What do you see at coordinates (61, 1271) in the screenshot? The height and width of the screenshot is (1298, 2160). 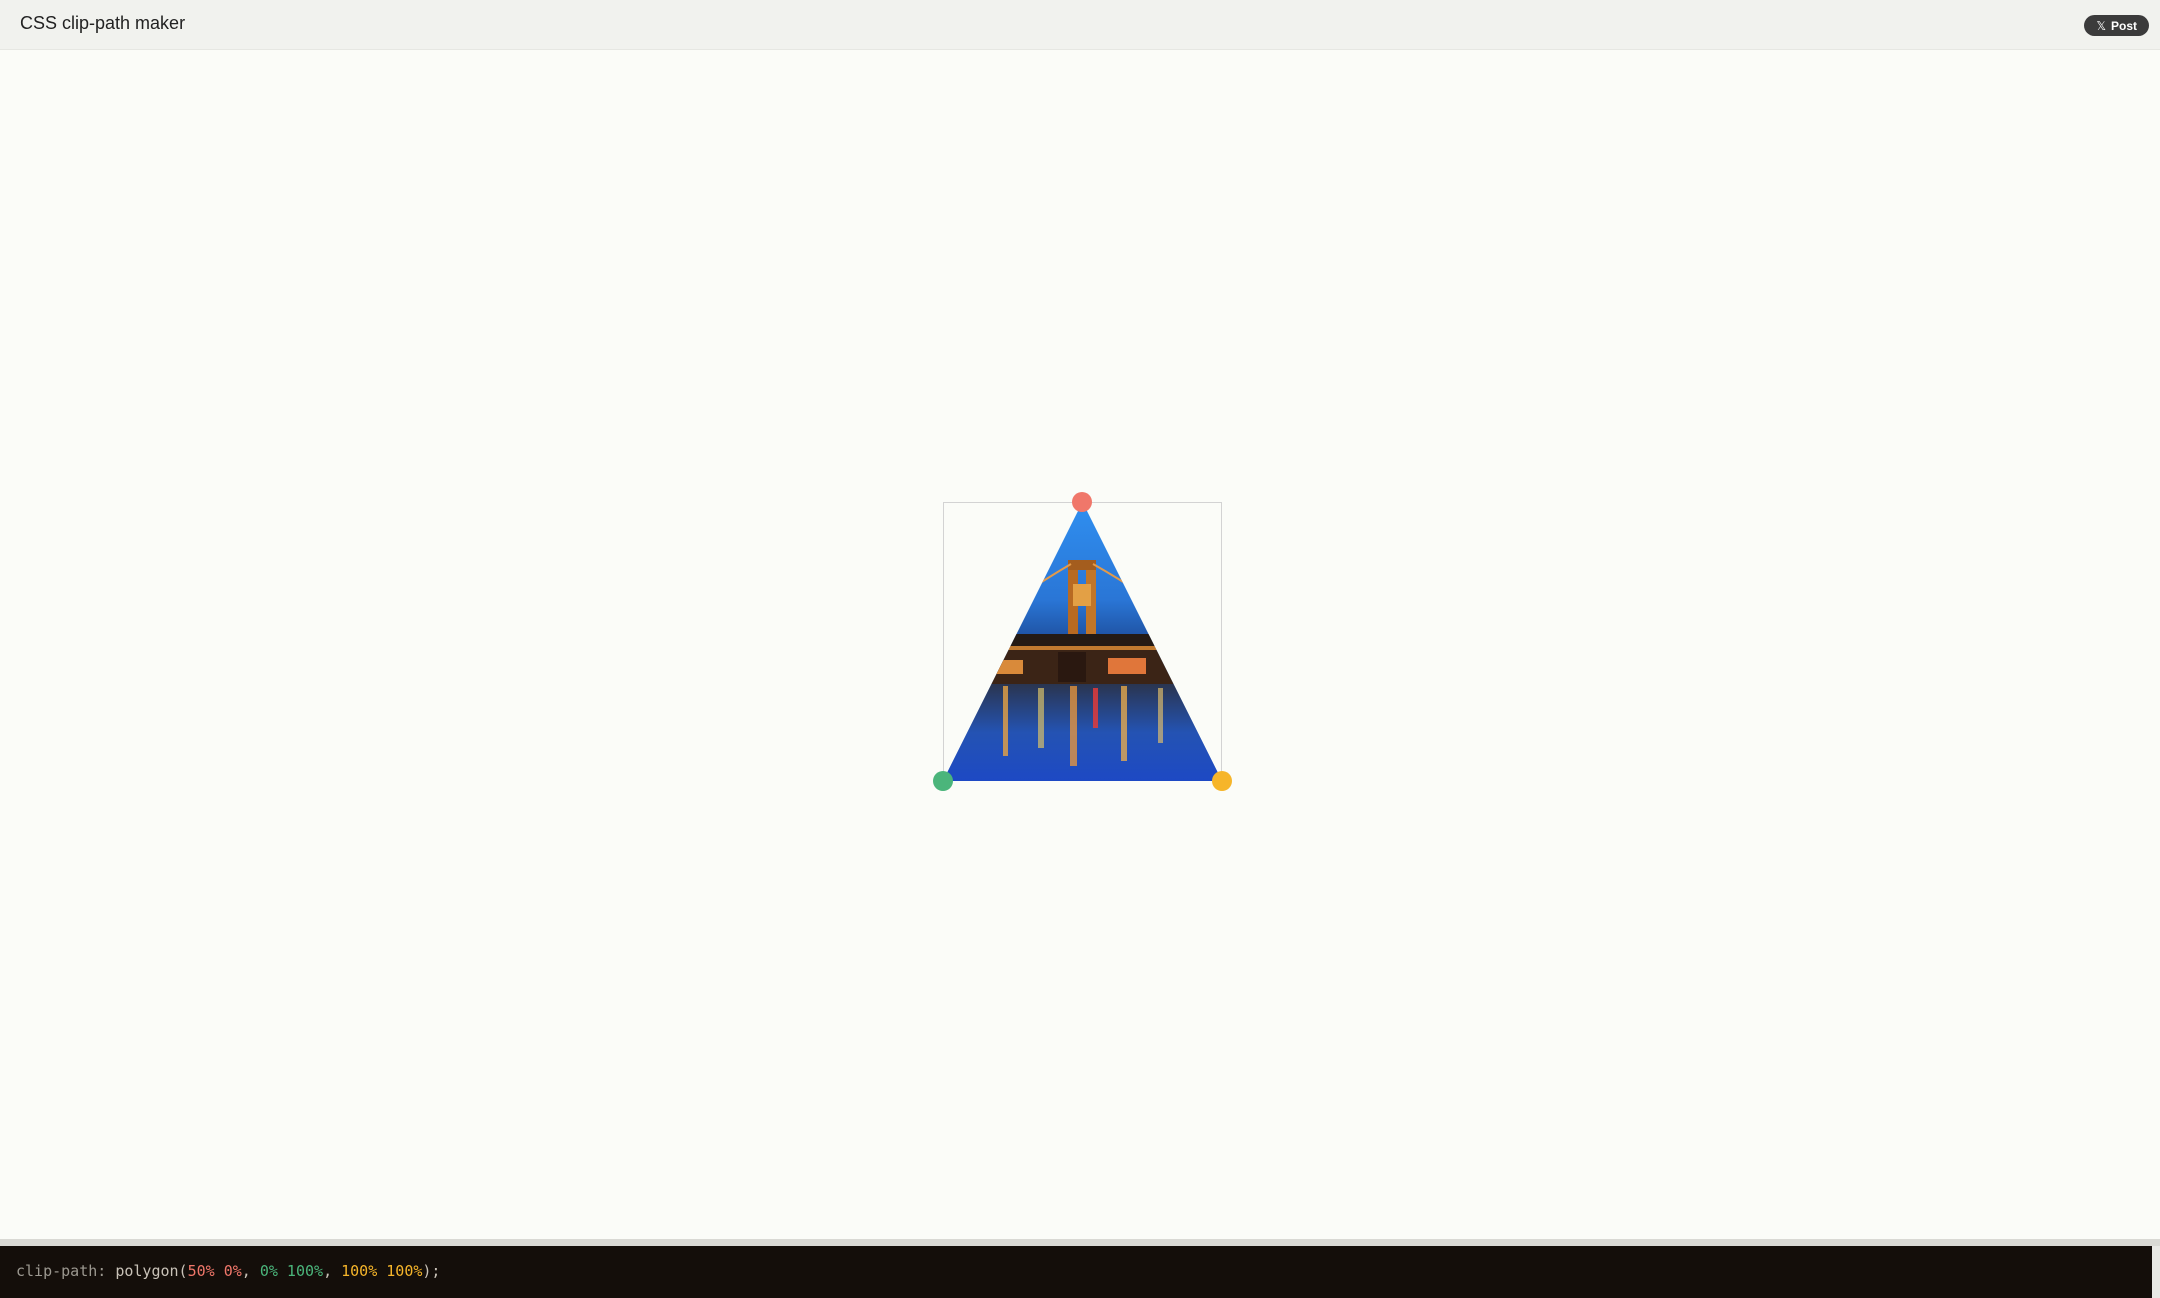 I see `code-property: clip-path:` at bounding box center [61, 1271].